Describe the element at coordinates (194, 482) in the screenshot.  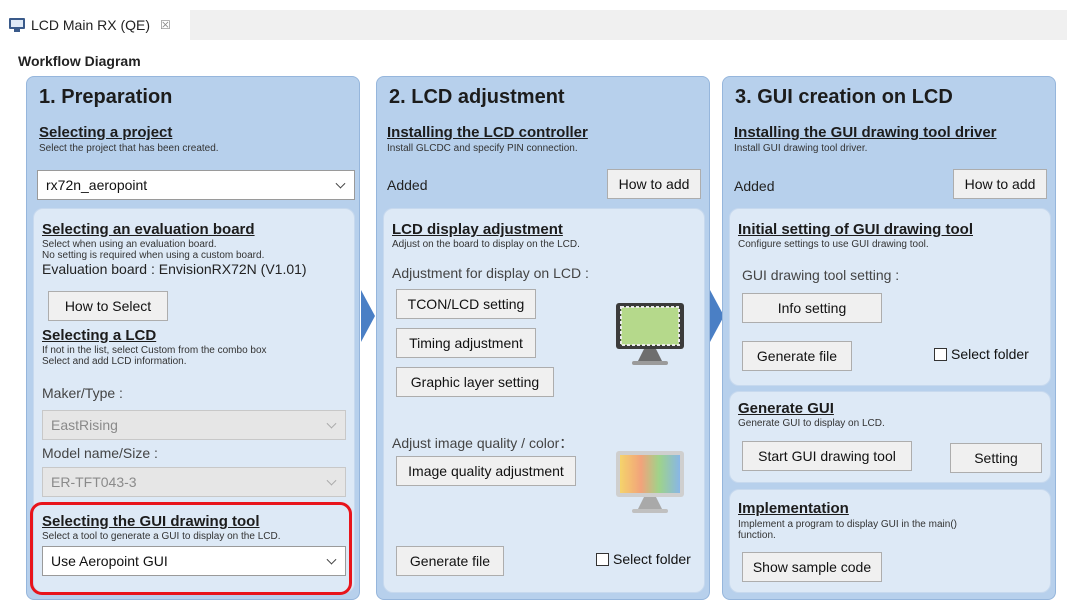
I see `model-size-select: ER-TFT043-3` at that location.